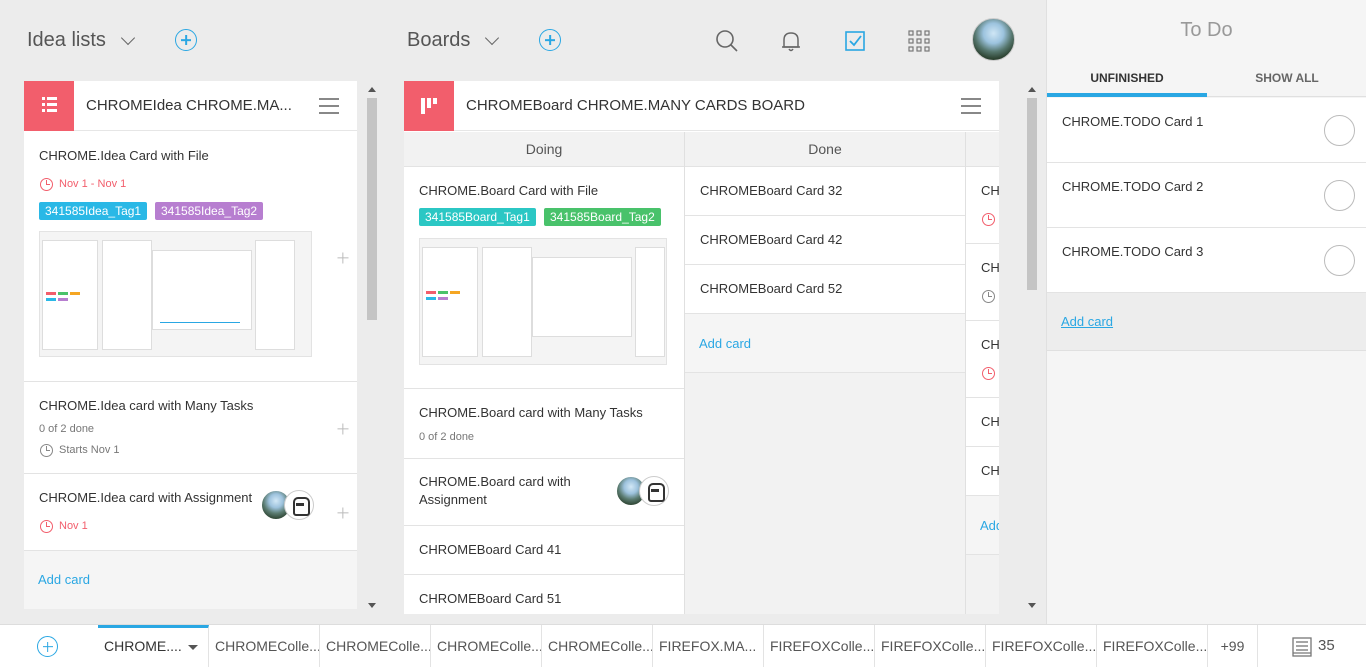  Describe the element at coordinates (602, 217) in the screenshot. I see `tag: 341585Board_Tag2` at that location.